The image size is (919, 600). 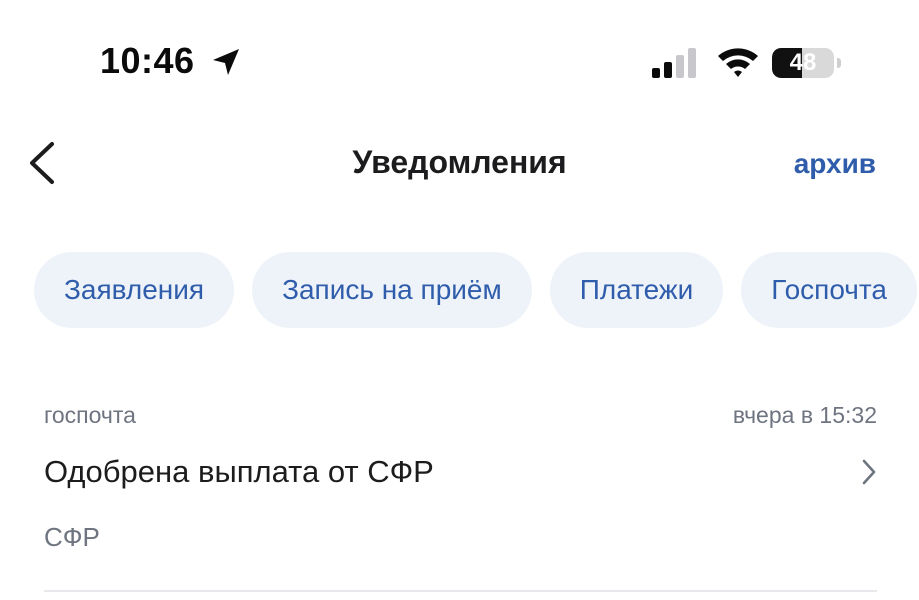 What do you see at coordinates (239, 471) in the screenshot?
I see `notification-title: Одобрена выплата от СФР` at bounding box center [239, 471].